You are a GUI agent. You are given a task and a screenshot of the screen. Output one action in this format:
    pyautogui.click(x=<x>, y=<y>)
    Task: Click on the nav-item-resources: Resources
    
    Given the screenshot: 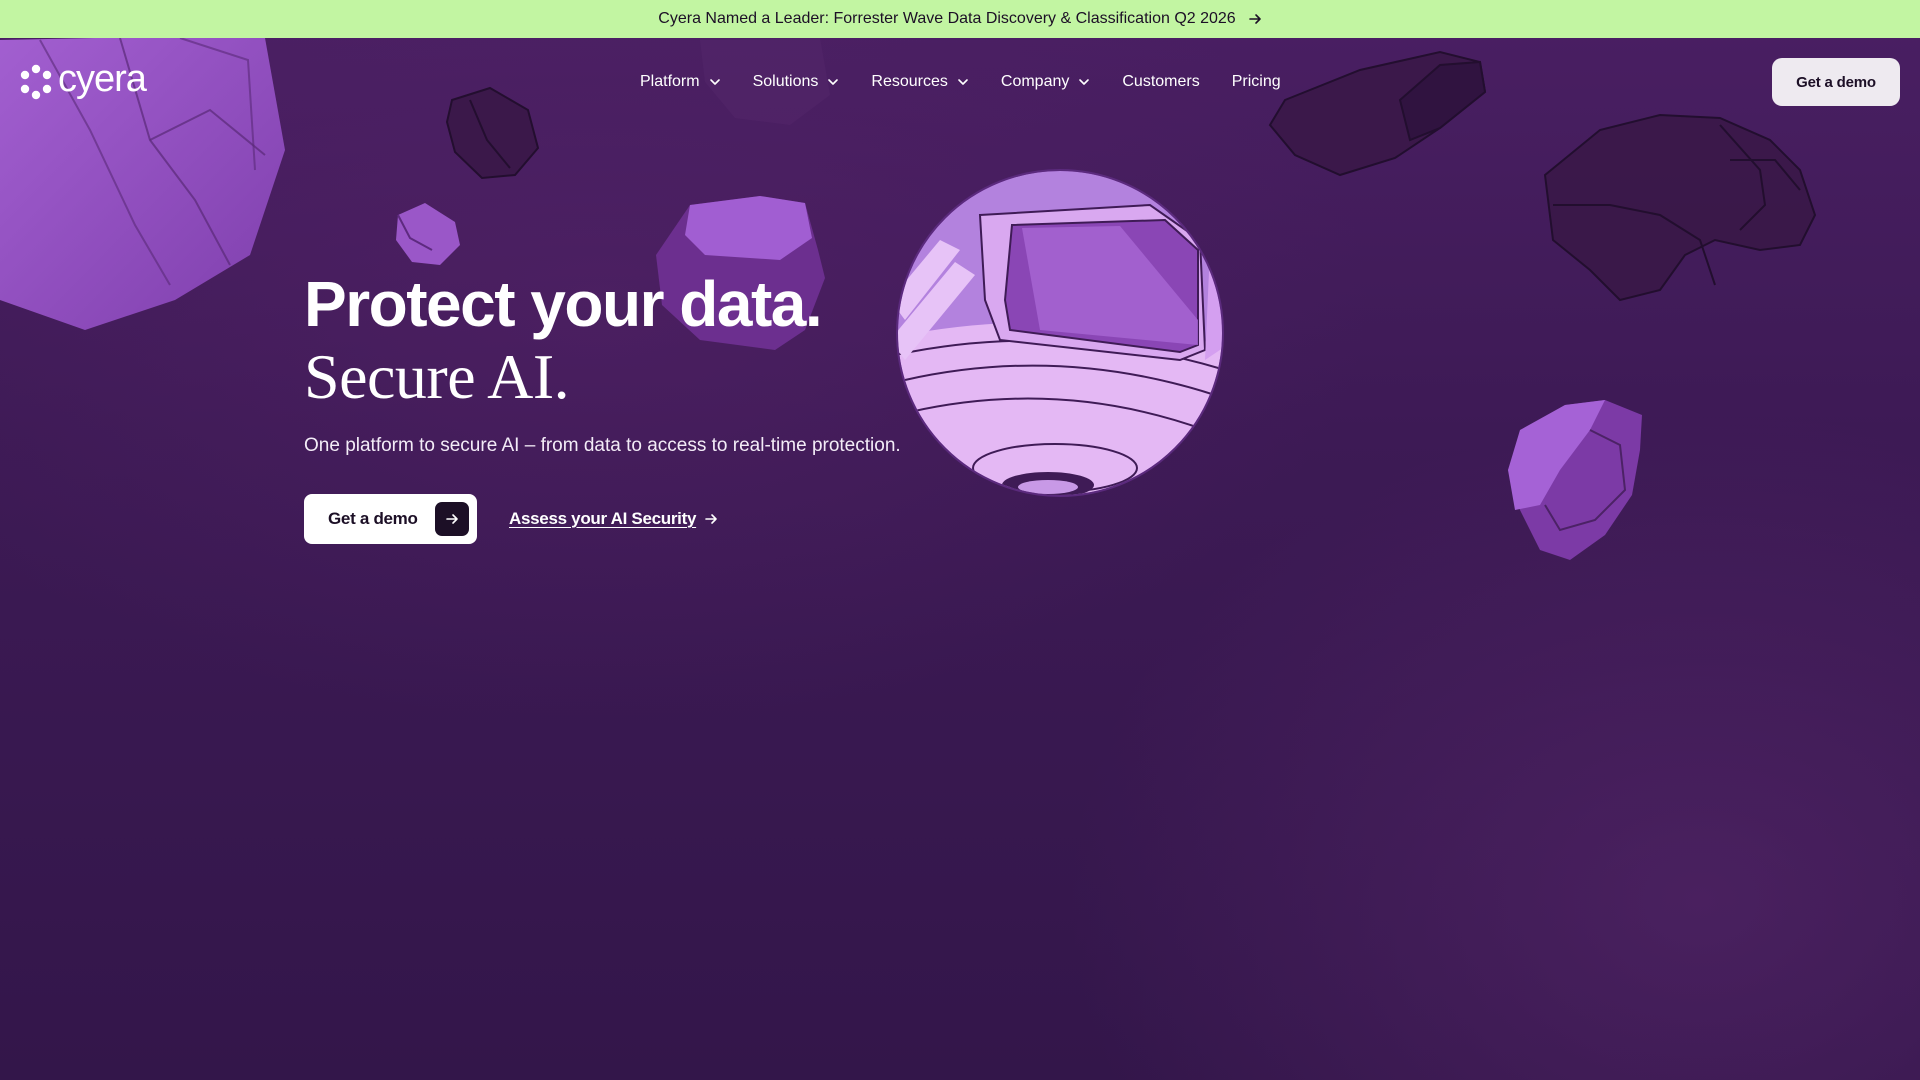 What is the action you would take?
    pyautogui.click(x=919, y=82)
    